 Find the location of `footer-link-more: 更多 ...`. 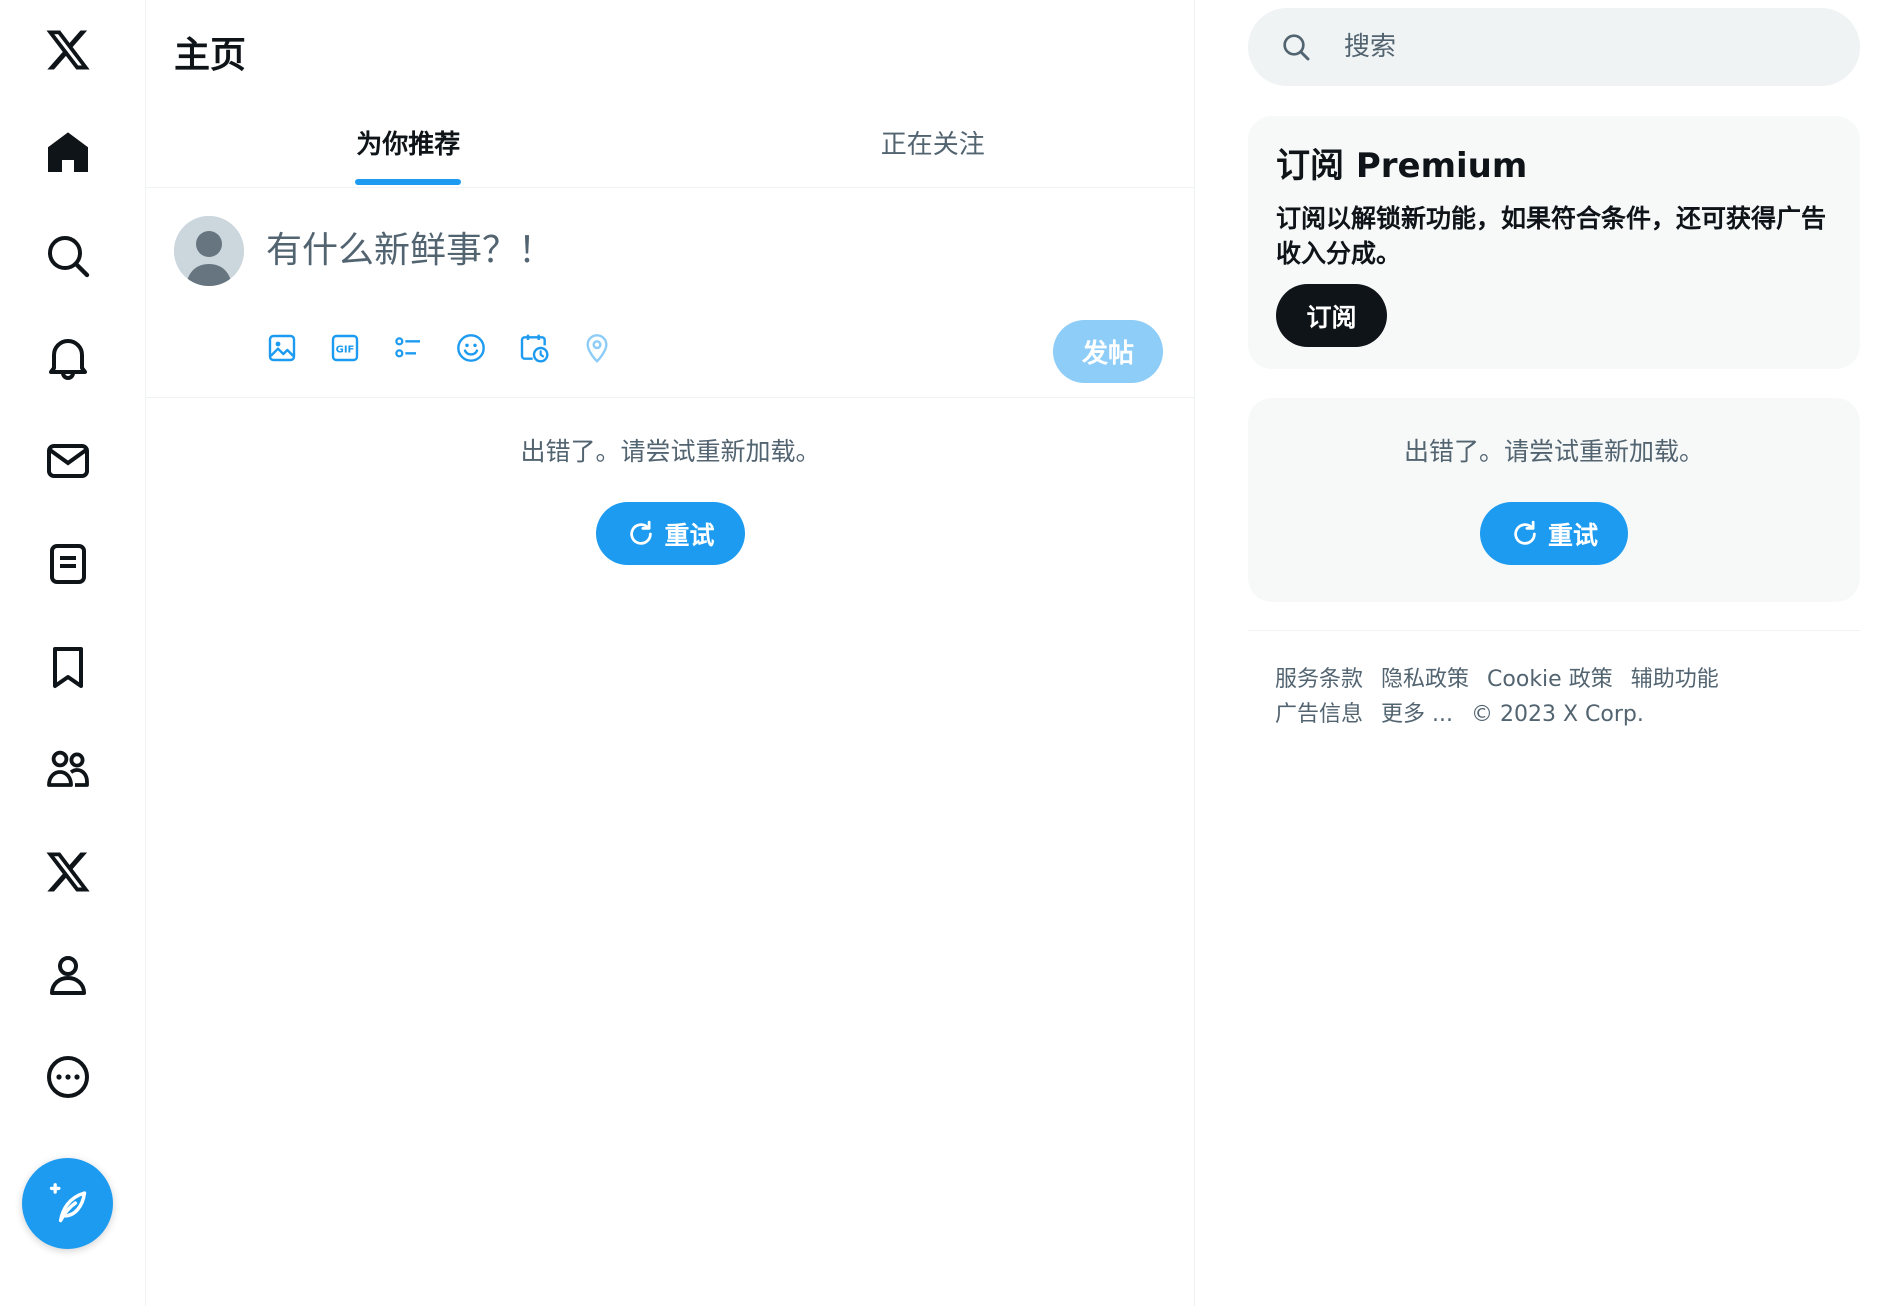

footer-link-more: 更多 ... is located at coordinates (1417, 714).